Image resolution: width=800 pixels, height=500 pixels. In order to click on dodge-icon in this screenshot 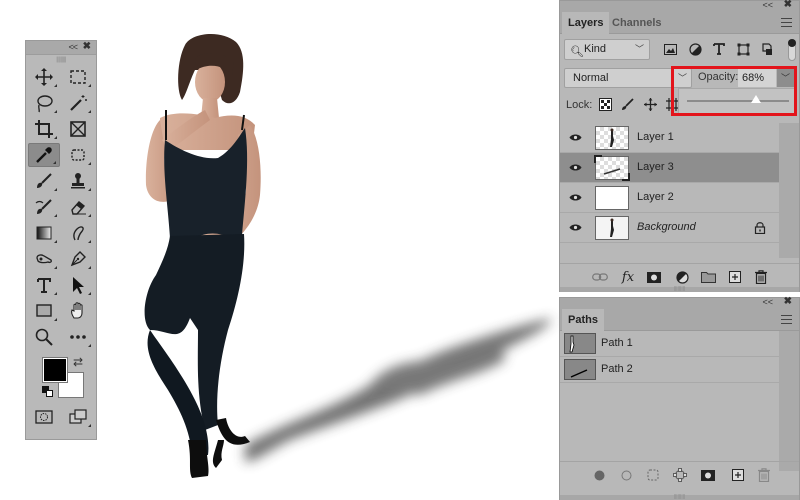, I will do `click(44, 259)`.